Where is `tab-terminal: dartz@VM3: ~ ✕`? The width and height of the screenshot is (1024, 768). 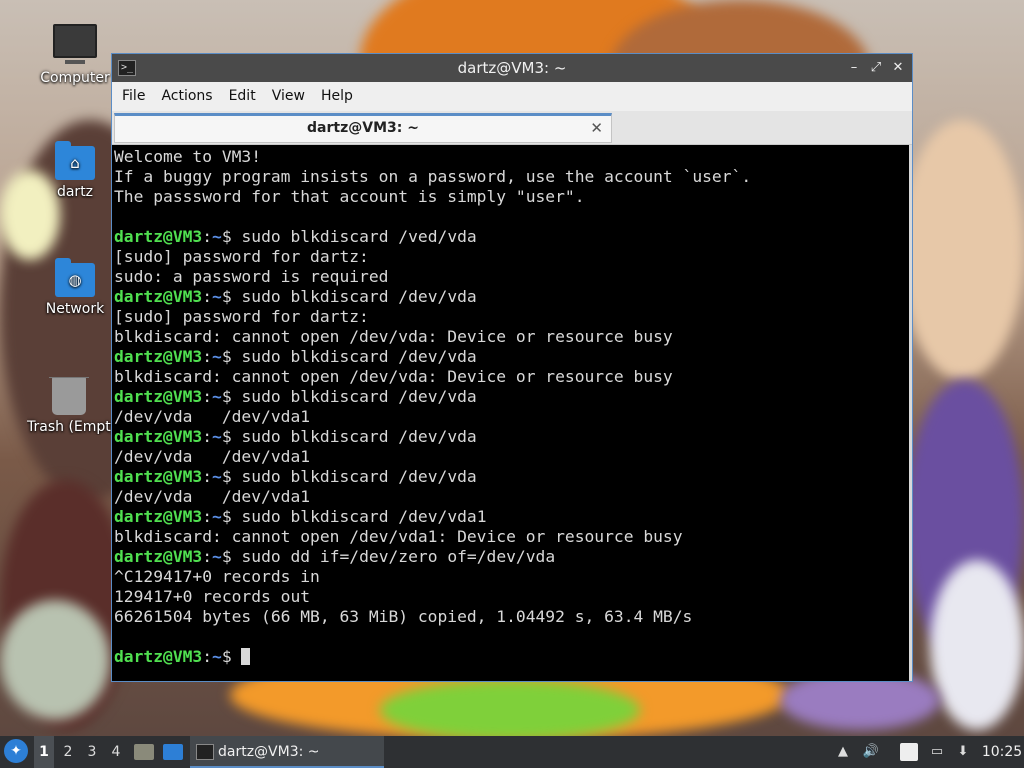
tab-terminal: dartz@VM3: ~ ✕ is located at coordinates (363, 128).